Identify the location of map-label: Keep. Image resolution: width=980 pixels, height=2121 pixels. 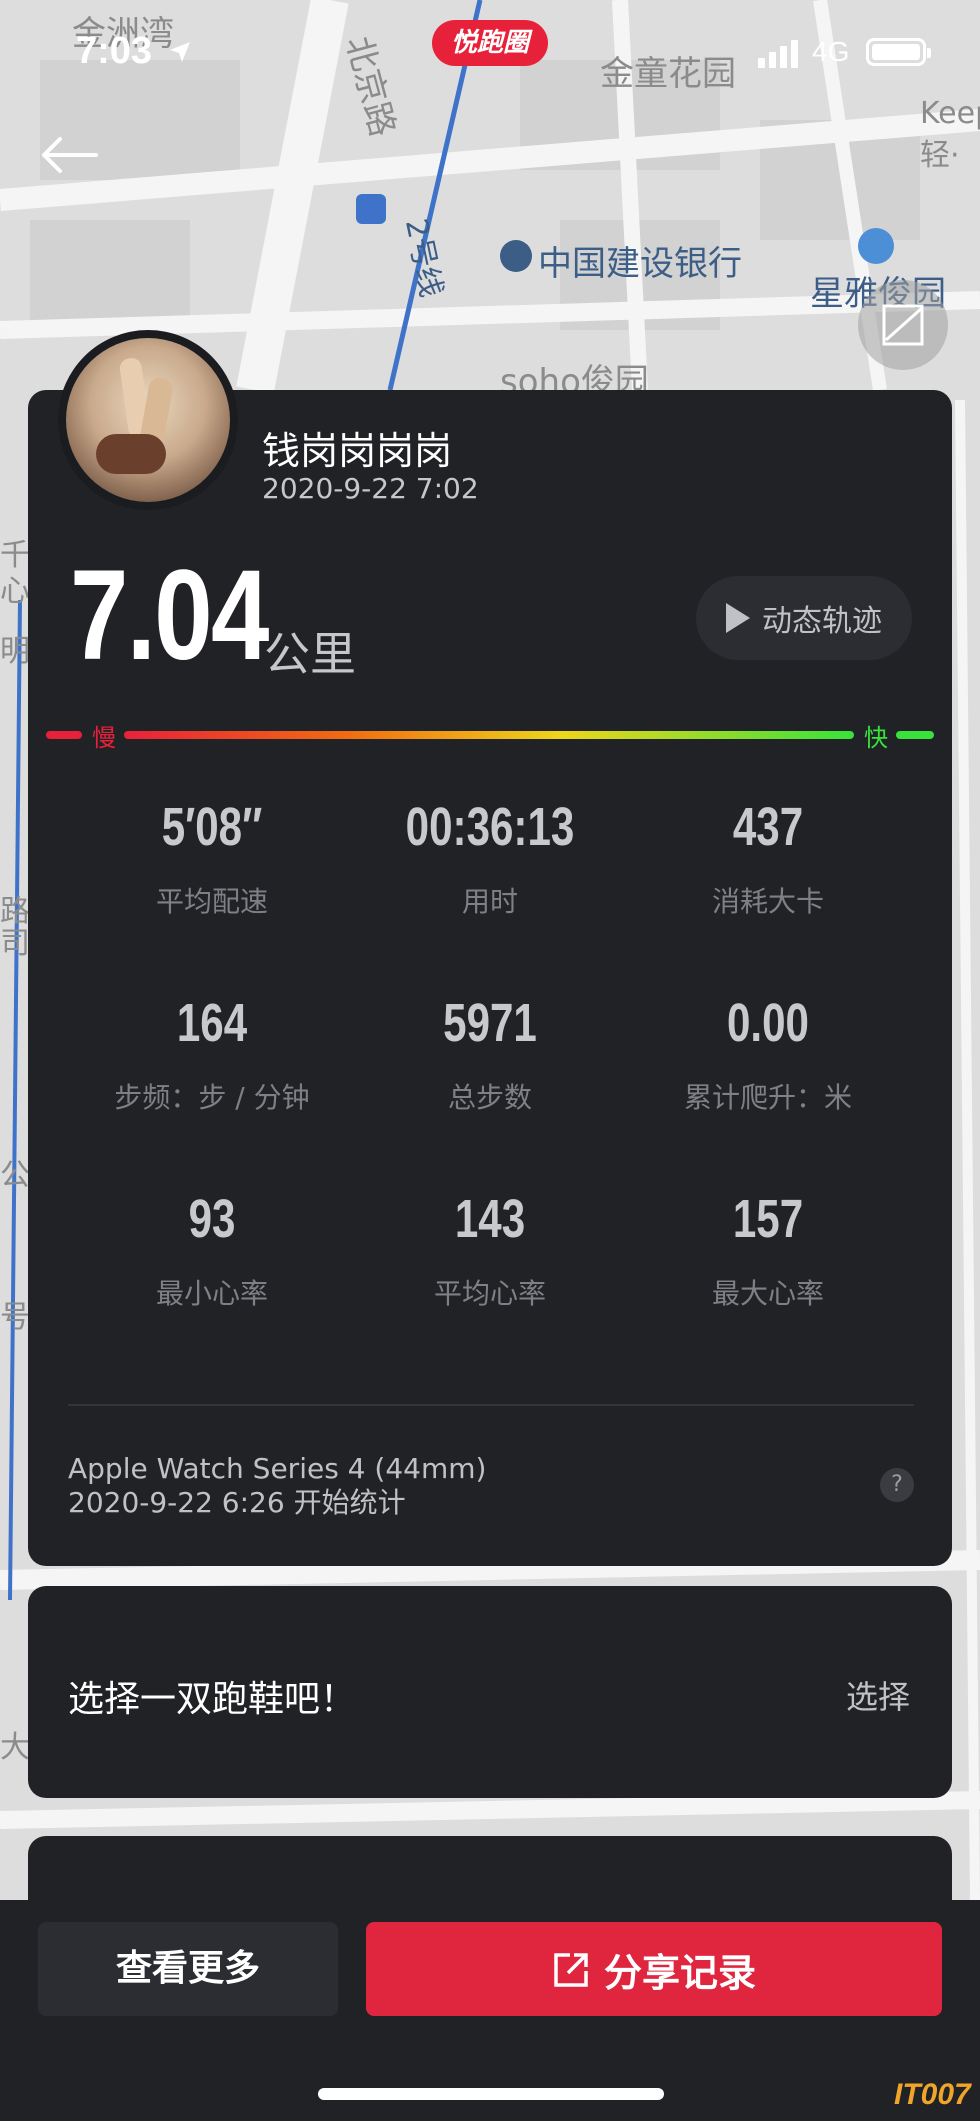
(950, 113).